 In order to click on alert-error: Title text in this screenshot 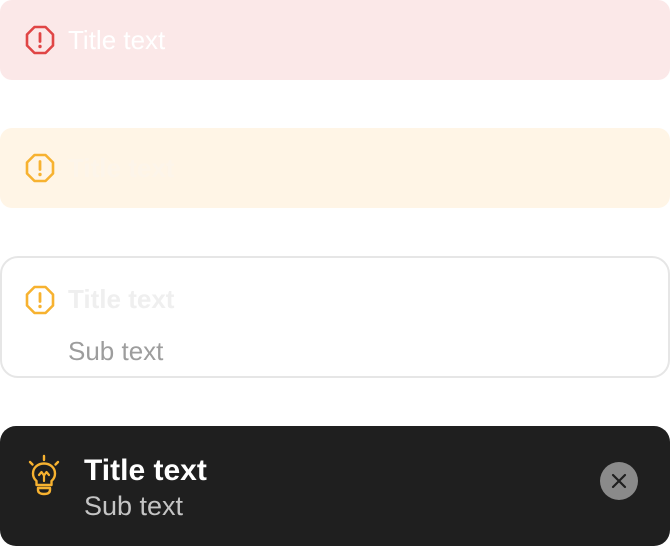, I will do `click(335, 40)`.